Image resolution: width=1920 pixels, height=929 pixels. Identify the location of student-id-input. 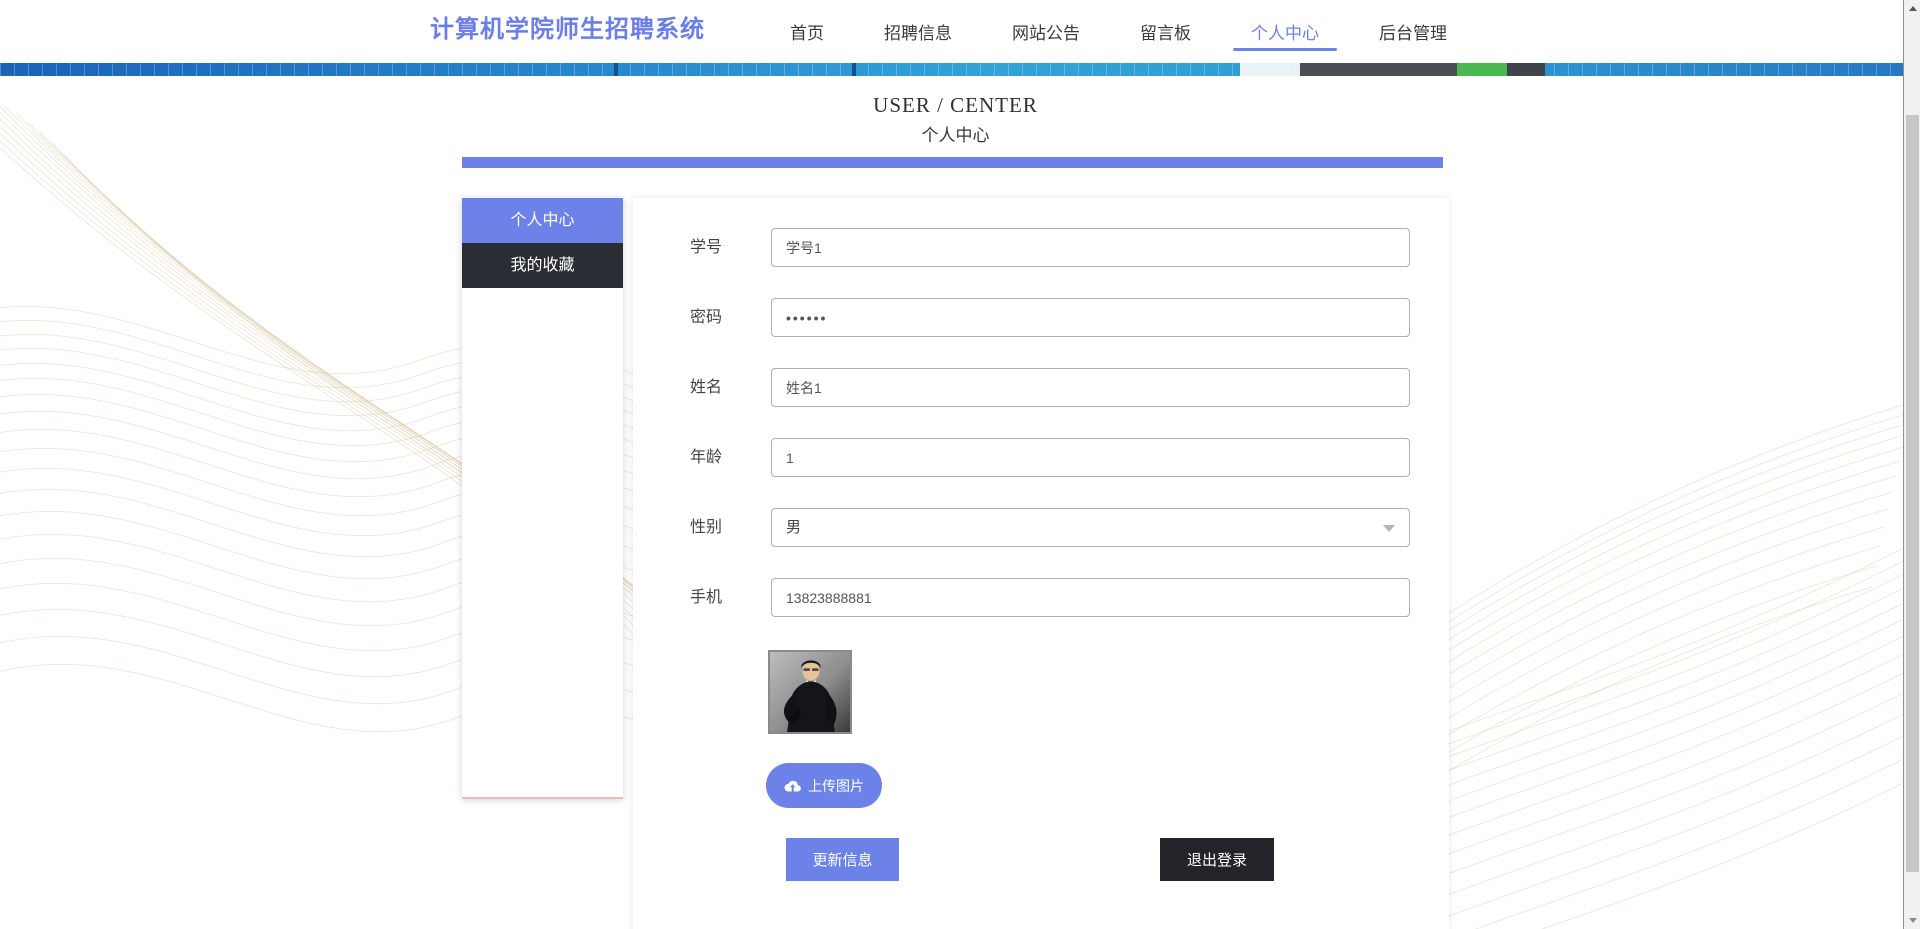
(1090, 247).